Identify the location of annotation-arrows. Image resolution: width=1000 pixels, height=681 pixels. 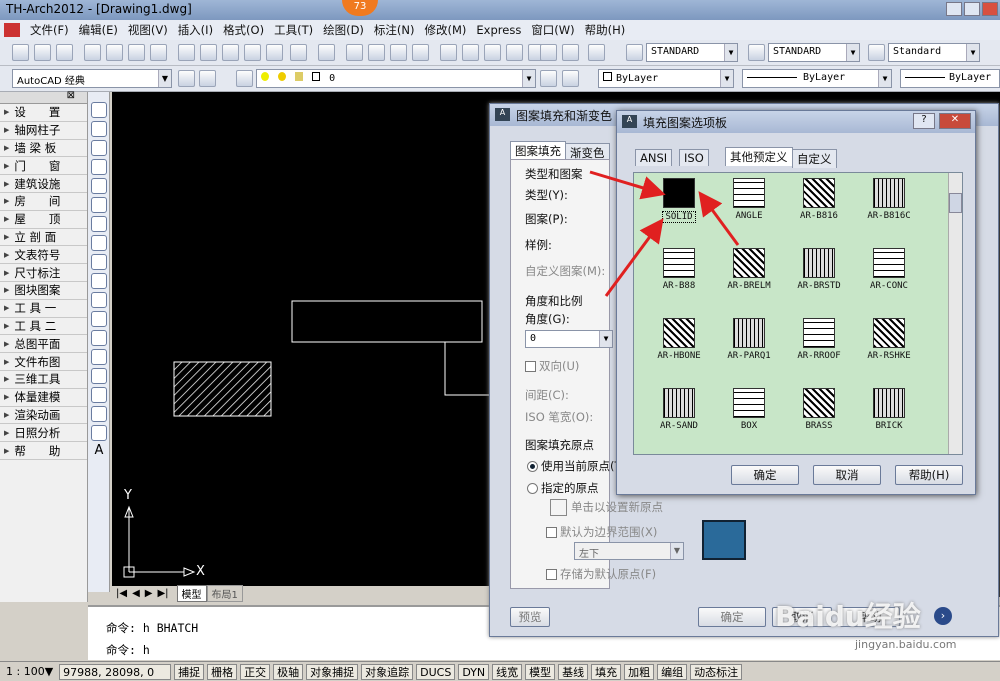
(664, 233).